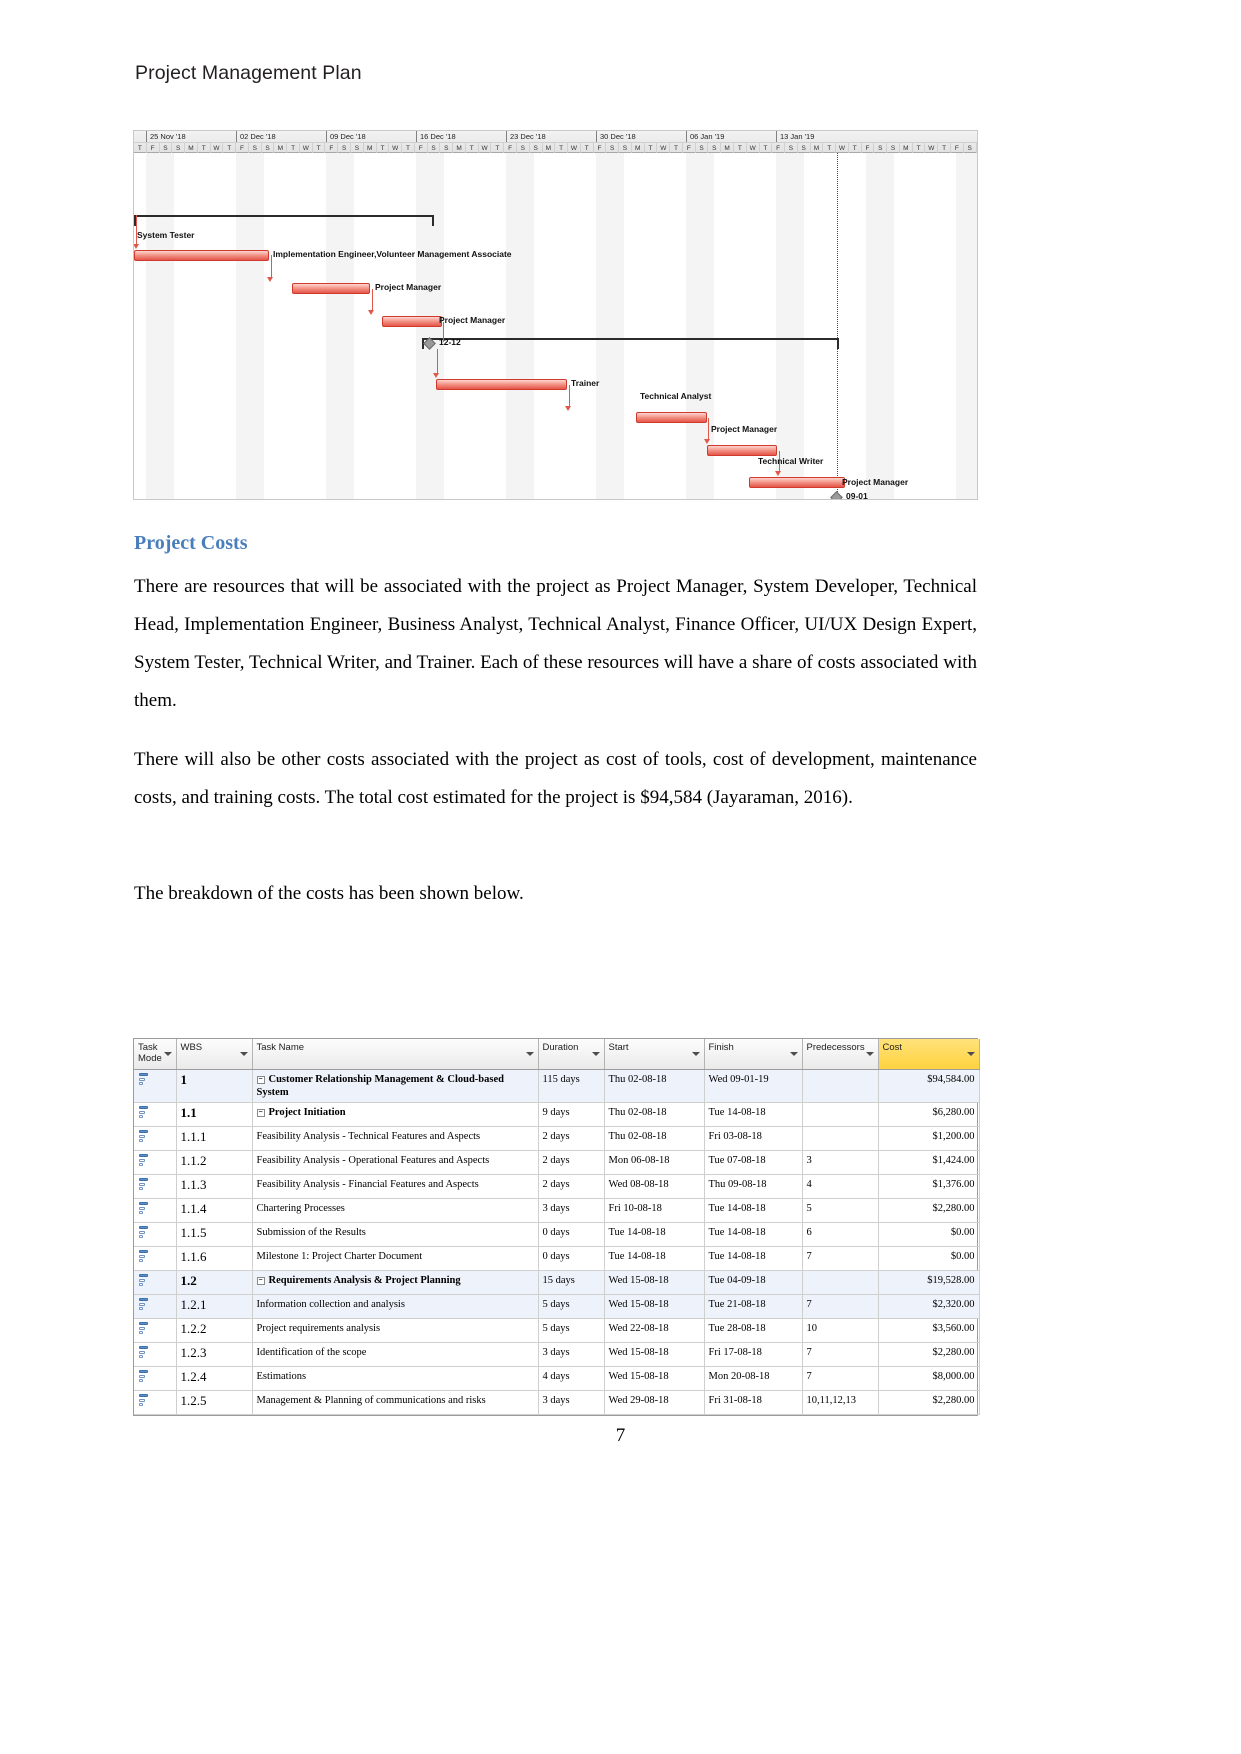 The height and width of the screenshot is (1754, 1241). I want to click on gantt-day-label: F, so click(153, 148).